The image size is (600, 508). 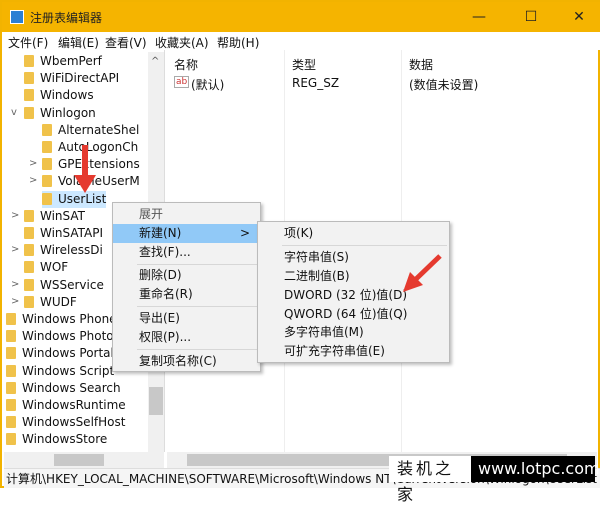 What do you see at coordinates (430, 480) in the screenshot?
I see `watermark-cn: 装机之家` at bounding box center [430, 480].